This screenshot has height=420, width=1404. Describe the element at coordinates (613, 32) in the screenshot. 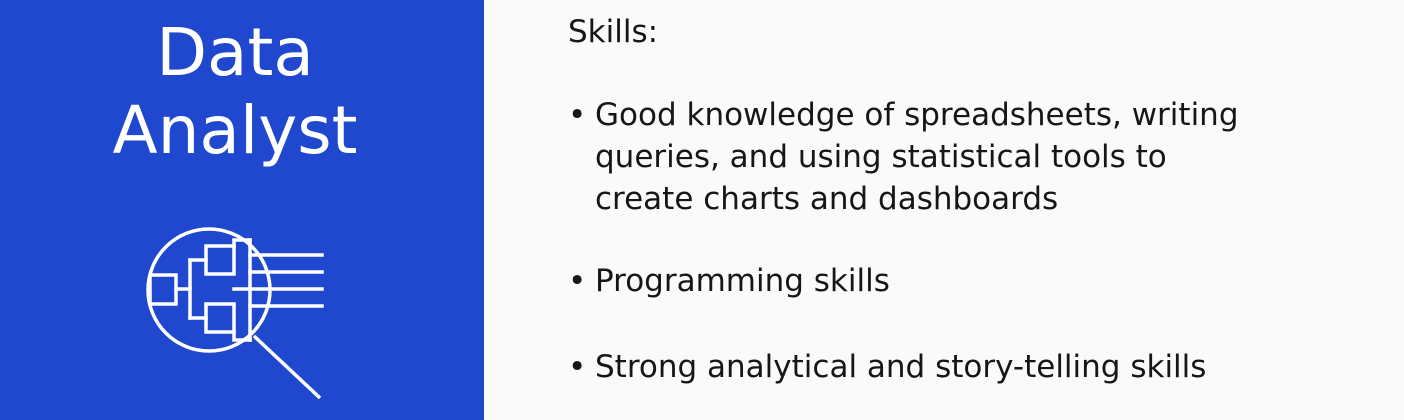

I see `skills-heading: Skills:` at that location.